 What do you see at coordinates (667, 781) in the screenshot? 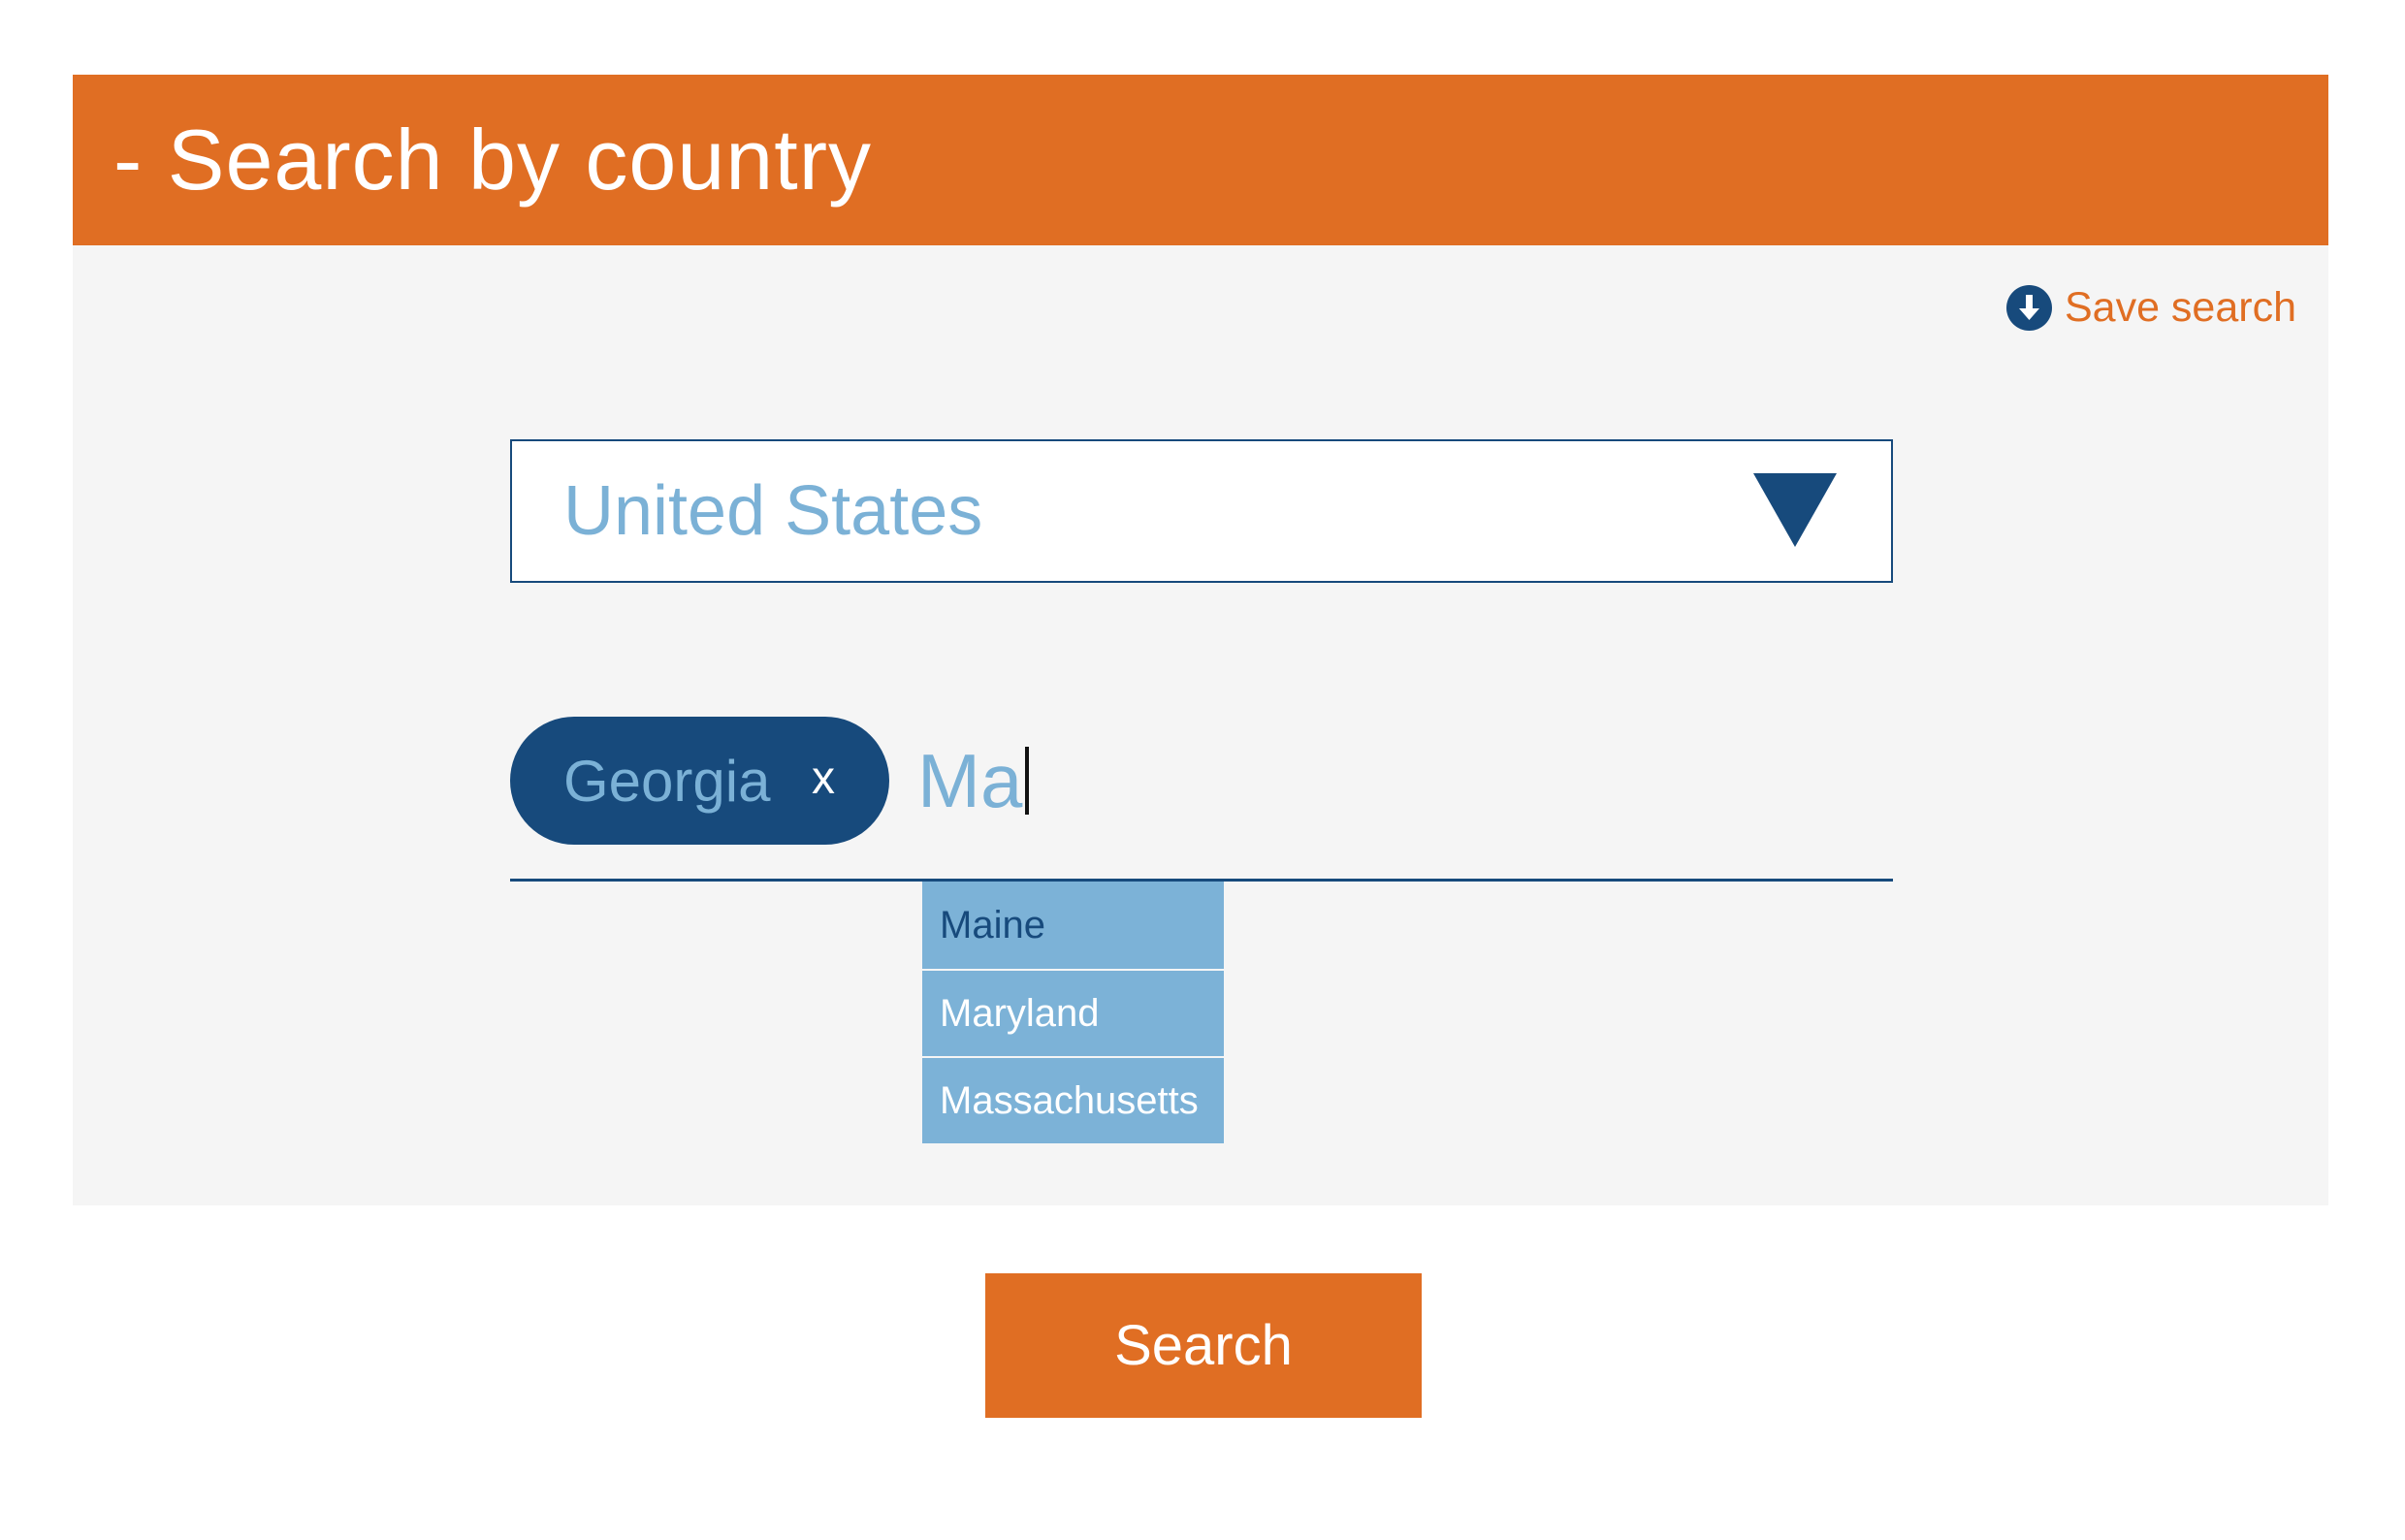
I see `chip-label: Georgia` at bounding box center [667, 781].